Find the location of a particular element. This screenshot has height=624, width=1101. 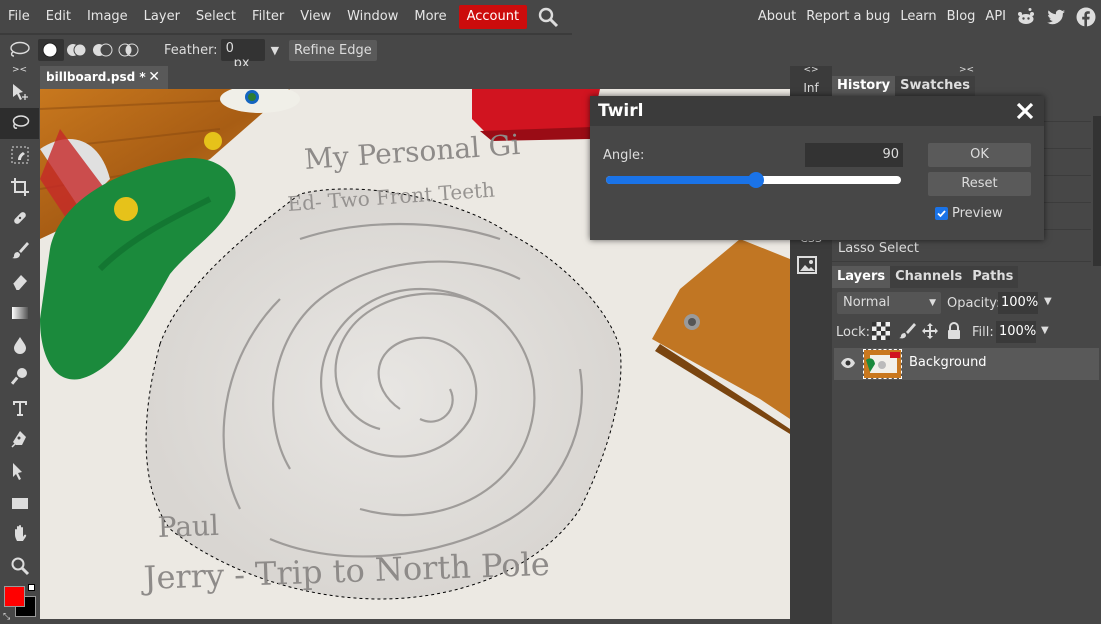

opacity-field: 100% is located at coordinates (1018, 303).